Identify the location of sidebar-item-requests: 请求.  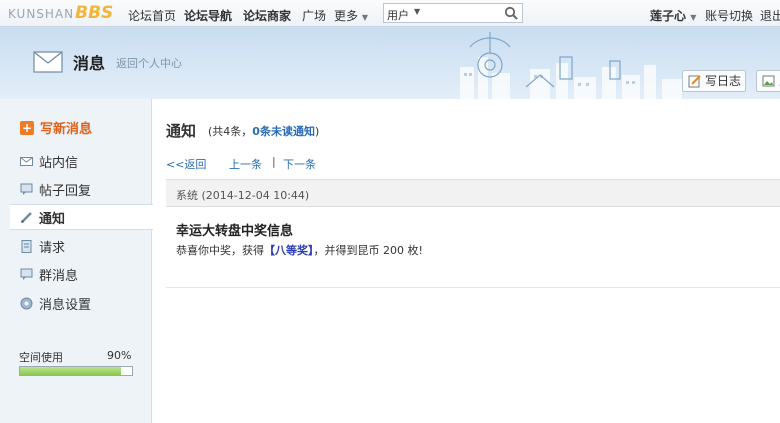
(81, 246).